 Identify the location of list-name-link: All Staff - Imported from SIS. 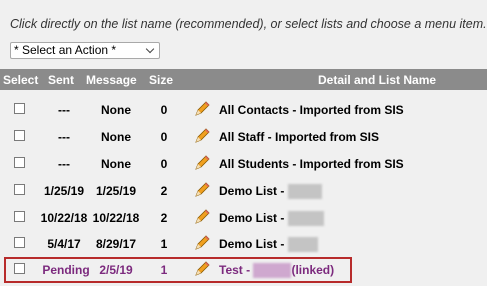
(299, 137).